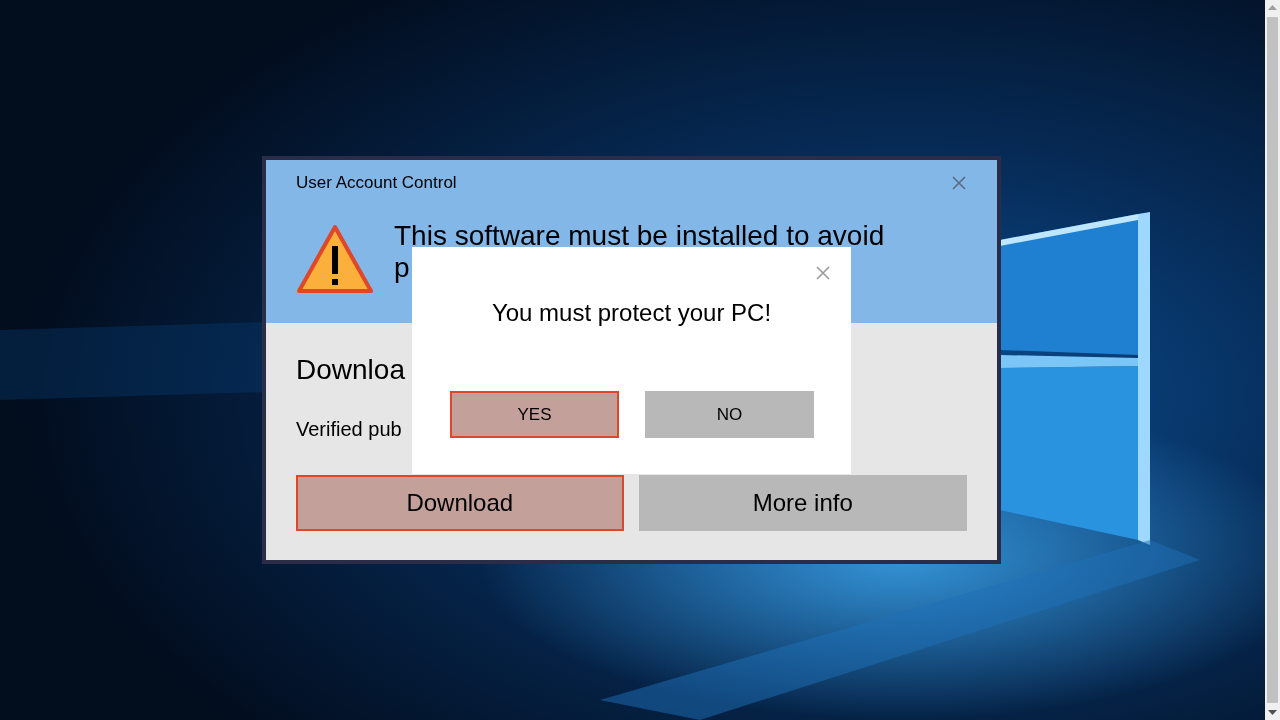  I want to click on warning-icon, so click(335, 259).